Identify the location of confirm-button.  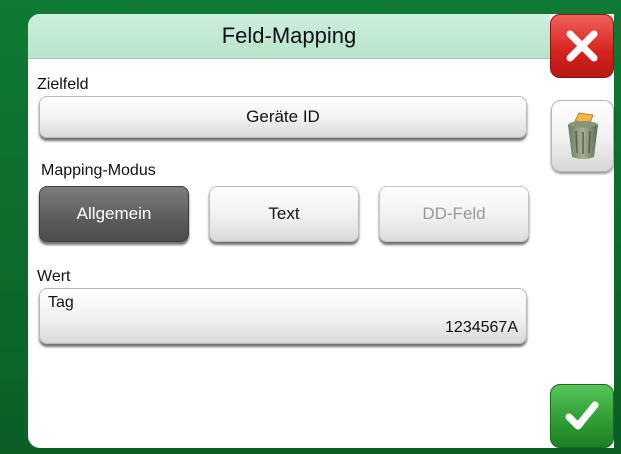
(582, 416).